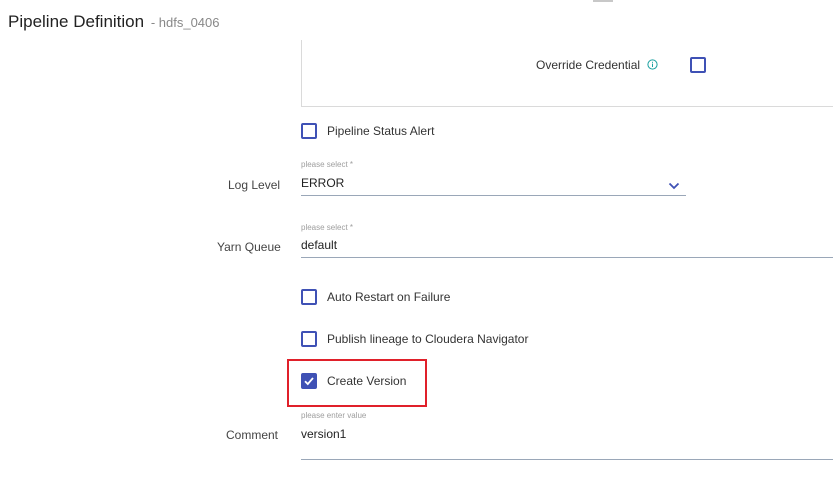  I want to click on log-level-select: ERROR, so click(322, 183).